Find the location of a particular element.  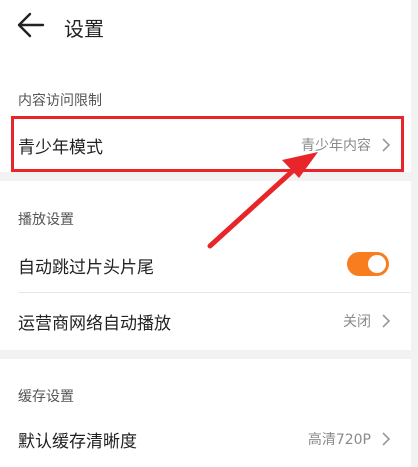

section-title-cache: 缓存设置 is located at coordinates (46, 397).